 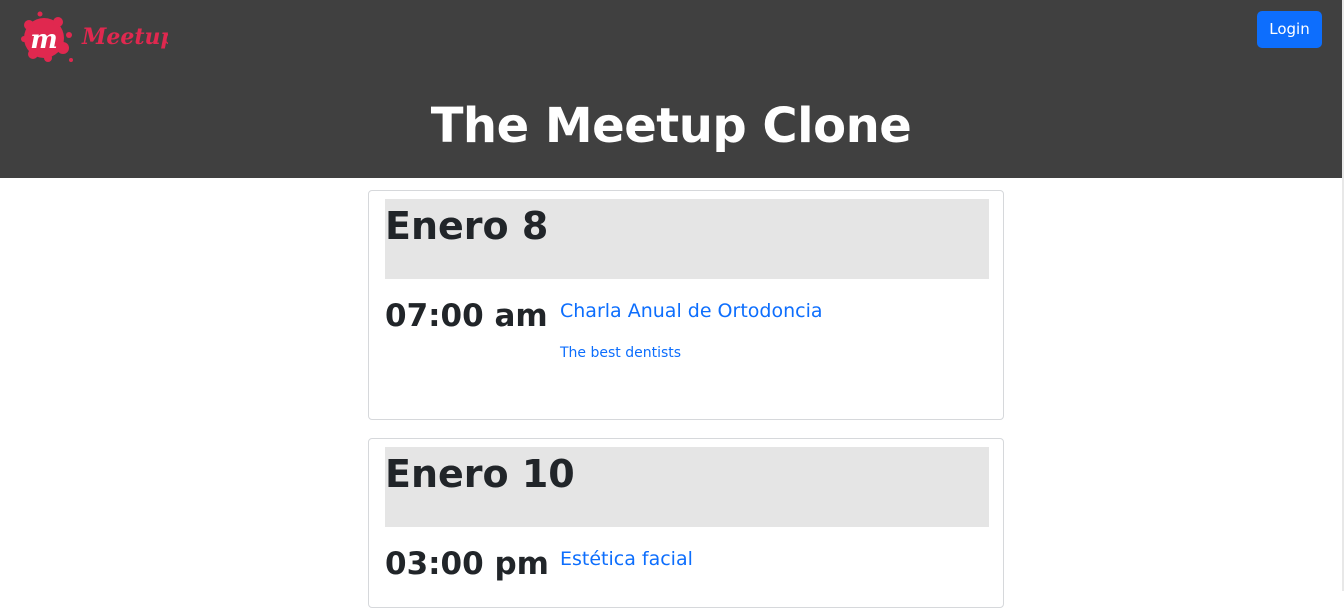 I want to click on date-header: Enero 8, so click(x=687, y=239).